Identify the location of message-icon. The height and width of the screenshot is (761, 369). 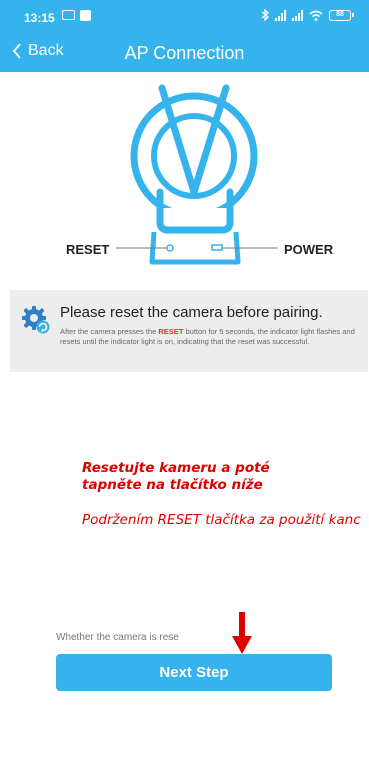
(68, 15).